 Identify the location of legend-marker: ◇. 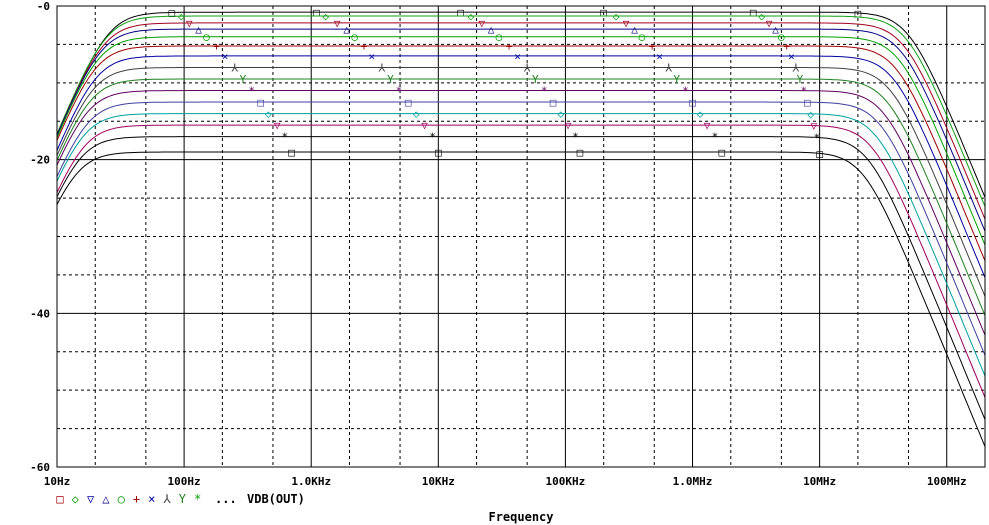
(76, 499).